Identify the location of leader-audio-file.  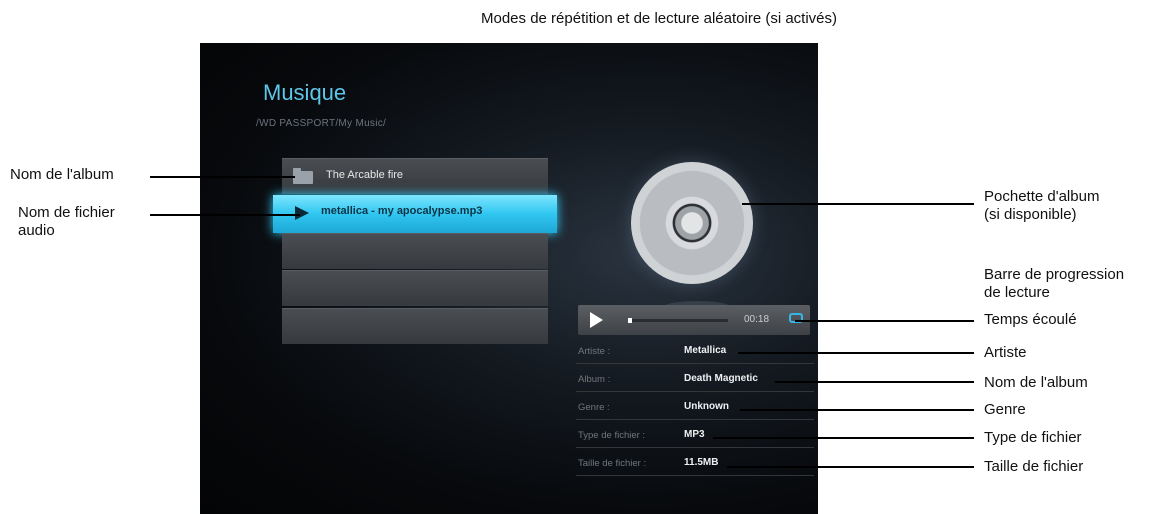
(225, 215).